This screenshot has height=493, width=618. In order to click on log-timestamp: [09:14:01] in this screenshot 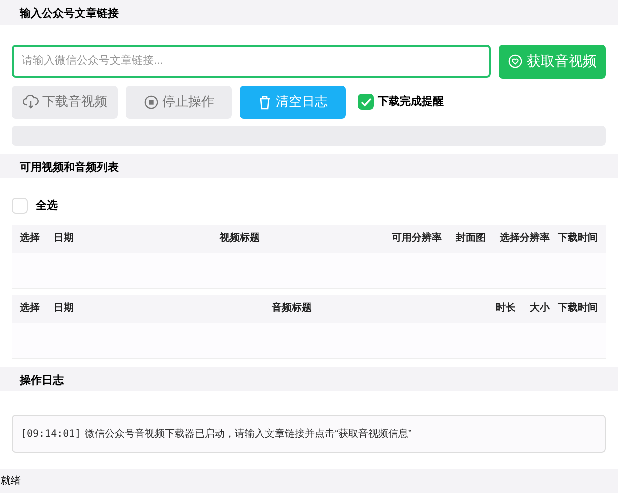, I will do `click(51, 435)`.